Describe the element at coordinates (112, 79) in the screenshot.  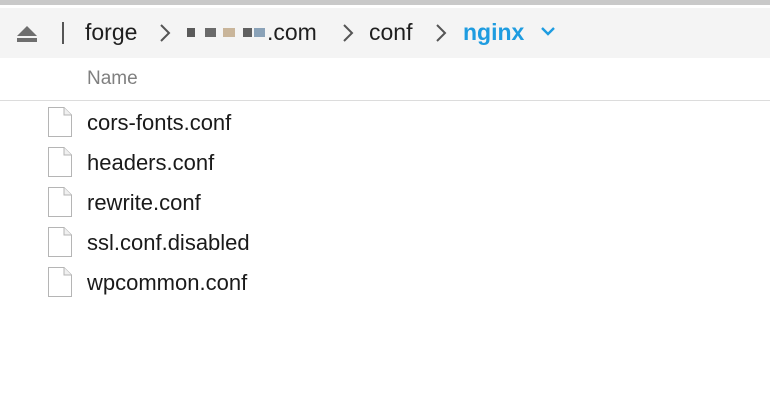
I see `column-header-name: Name` at that location.